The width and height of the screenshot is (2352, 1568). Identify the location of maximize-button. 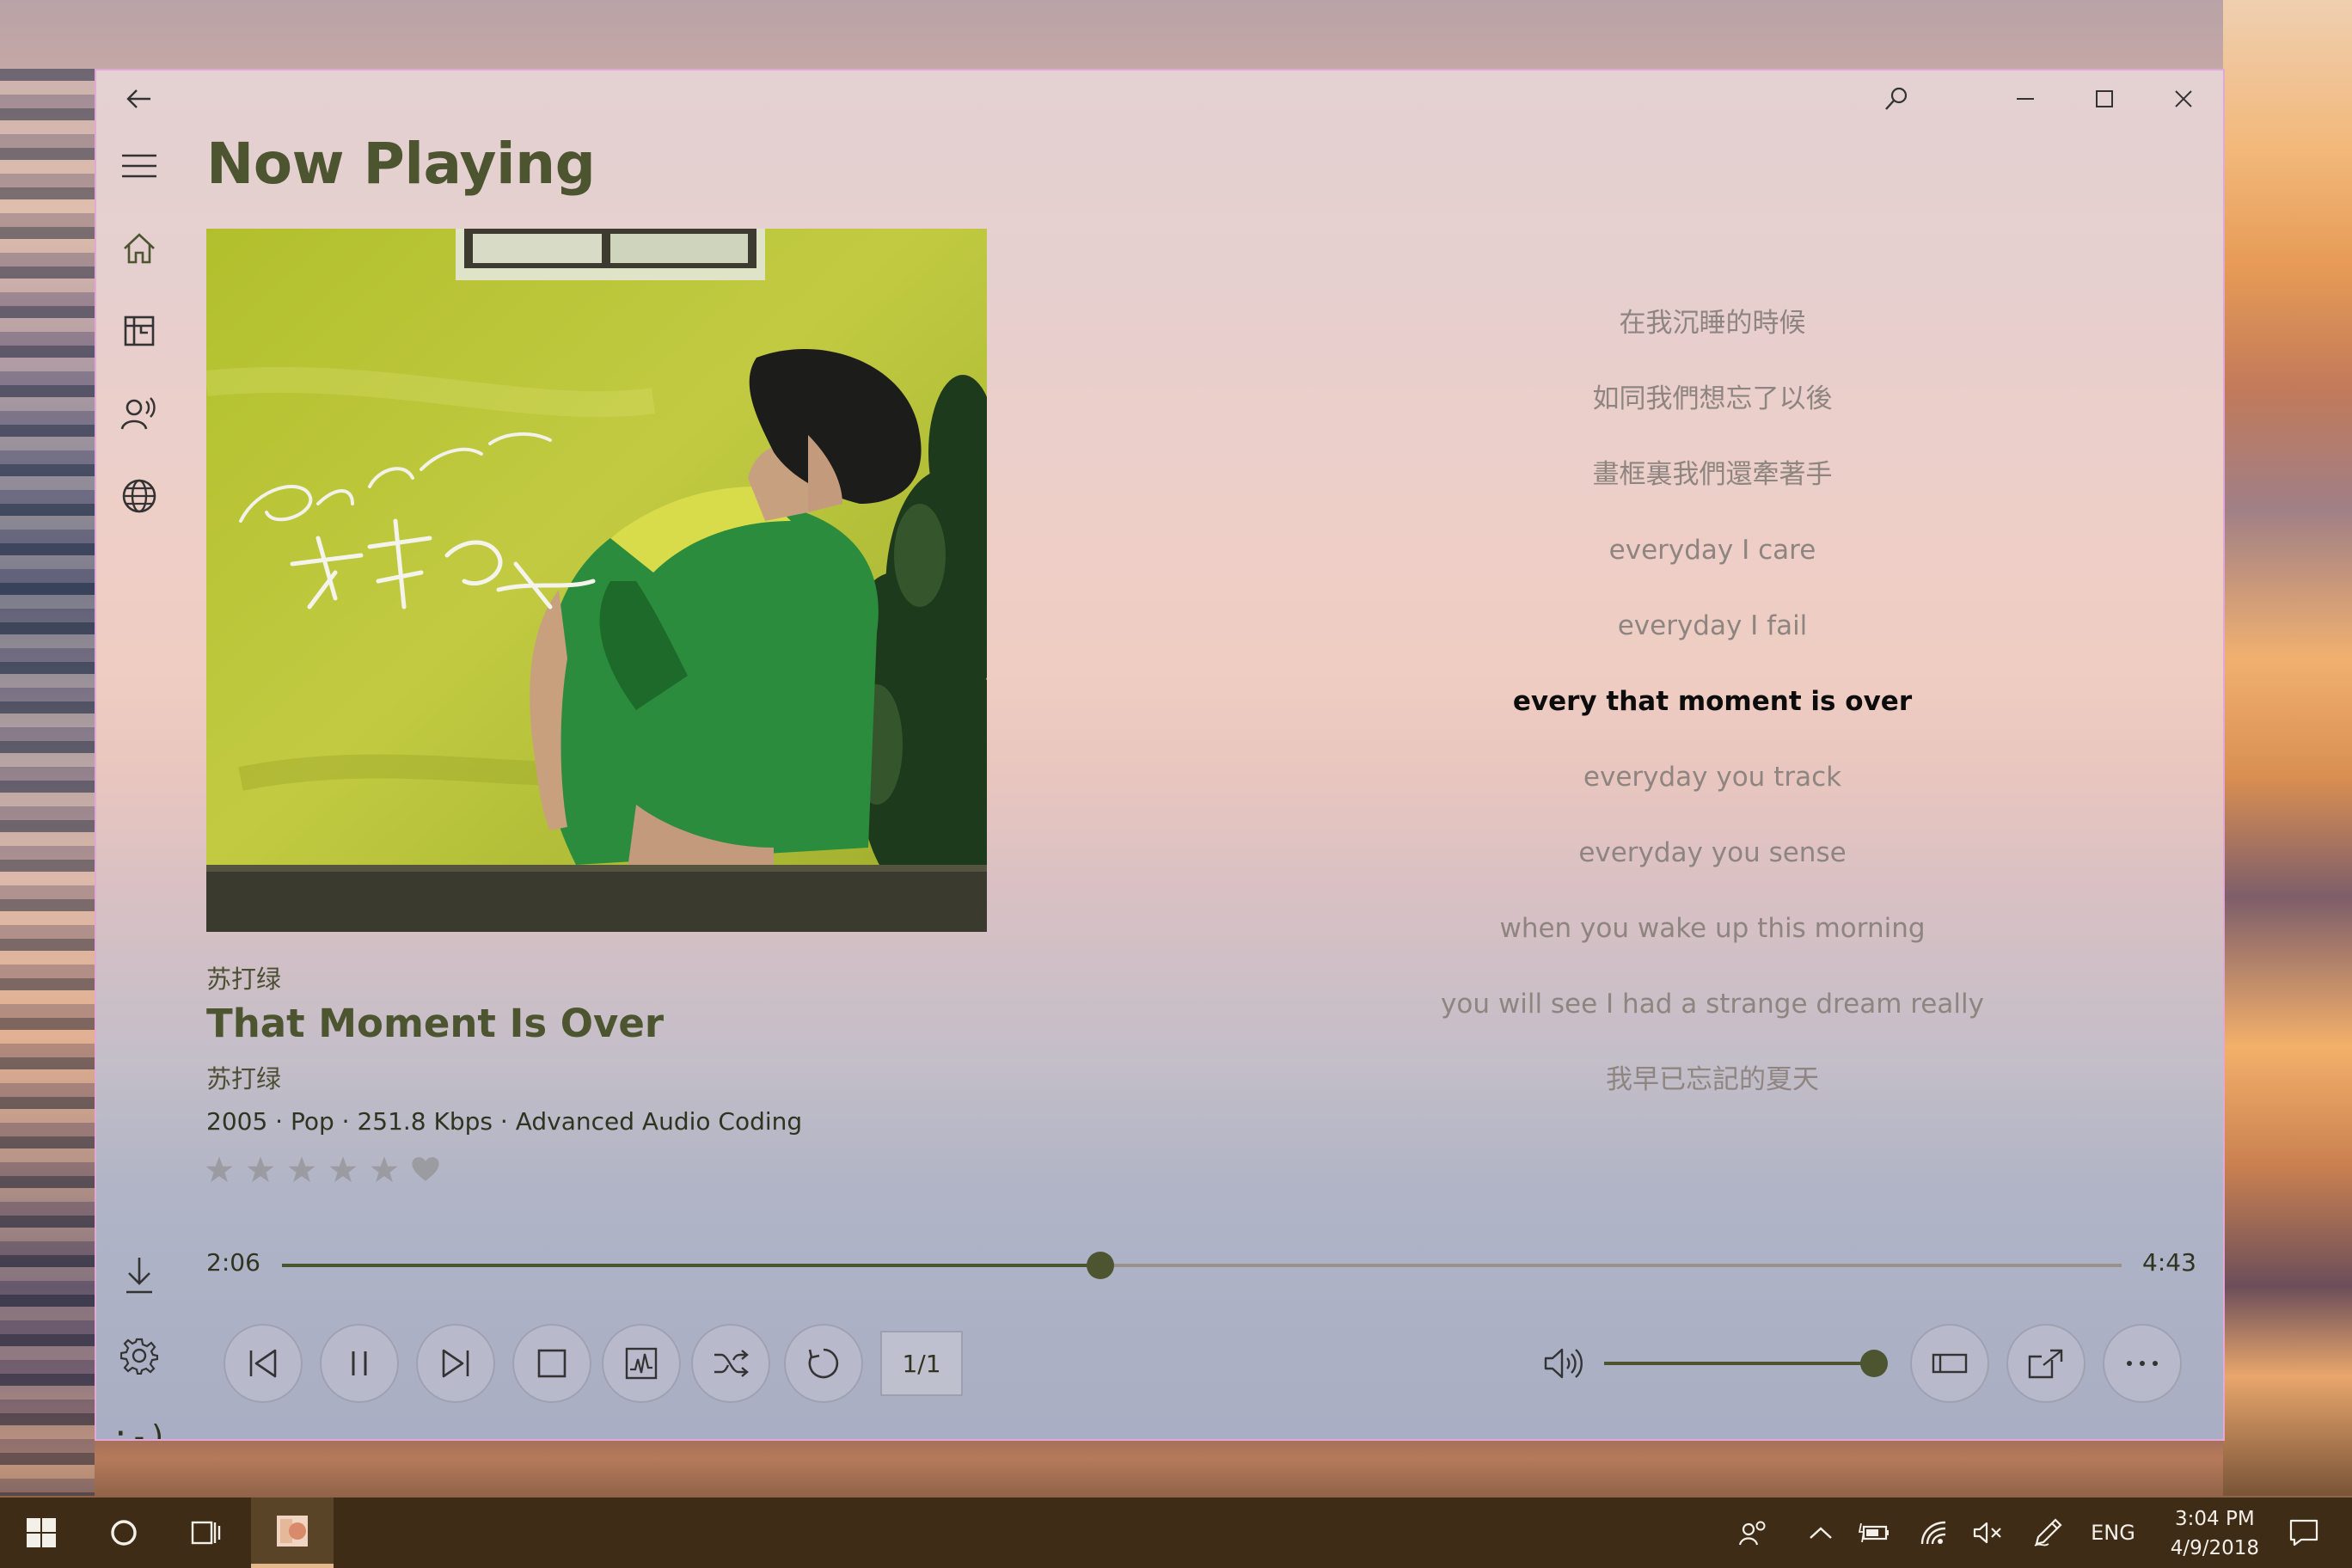
(2104, 98).